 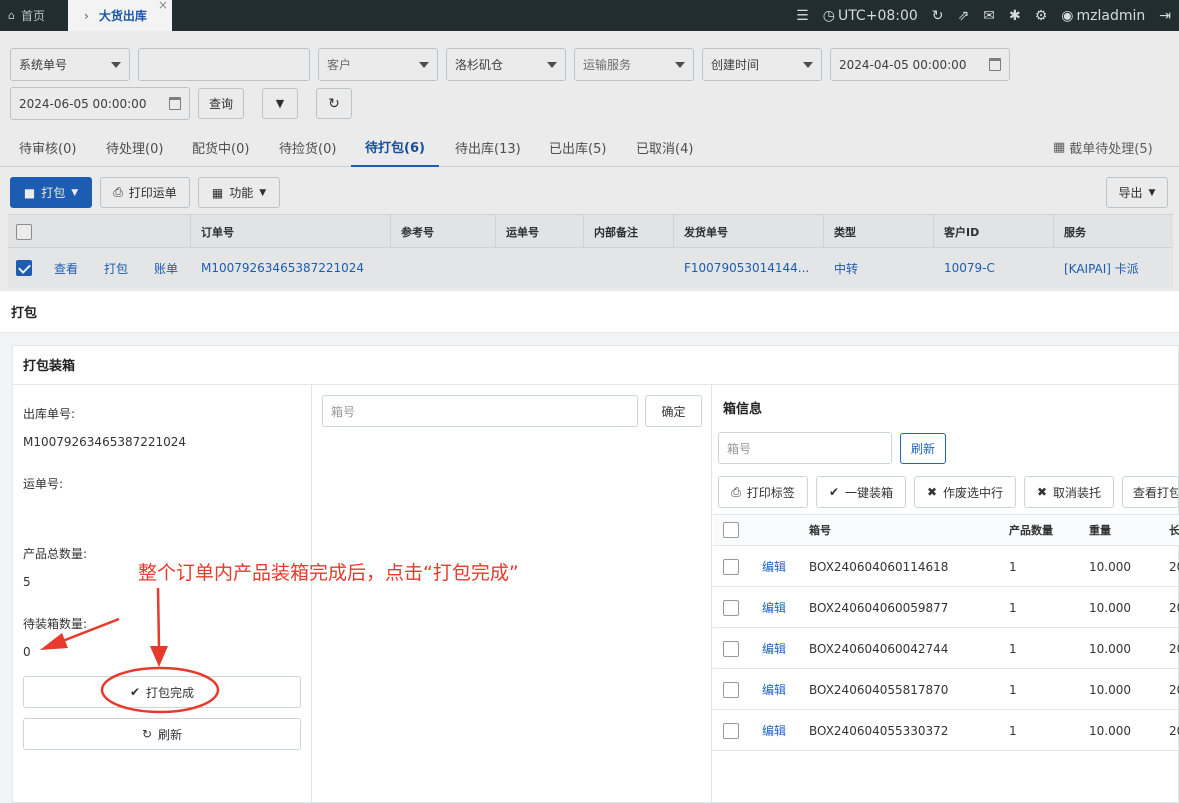 What do you see at coordinates (965, 492) in the screenshot?
I see `void-selected-button: ✖ 作废选中行` at bounding box center [965, 492].